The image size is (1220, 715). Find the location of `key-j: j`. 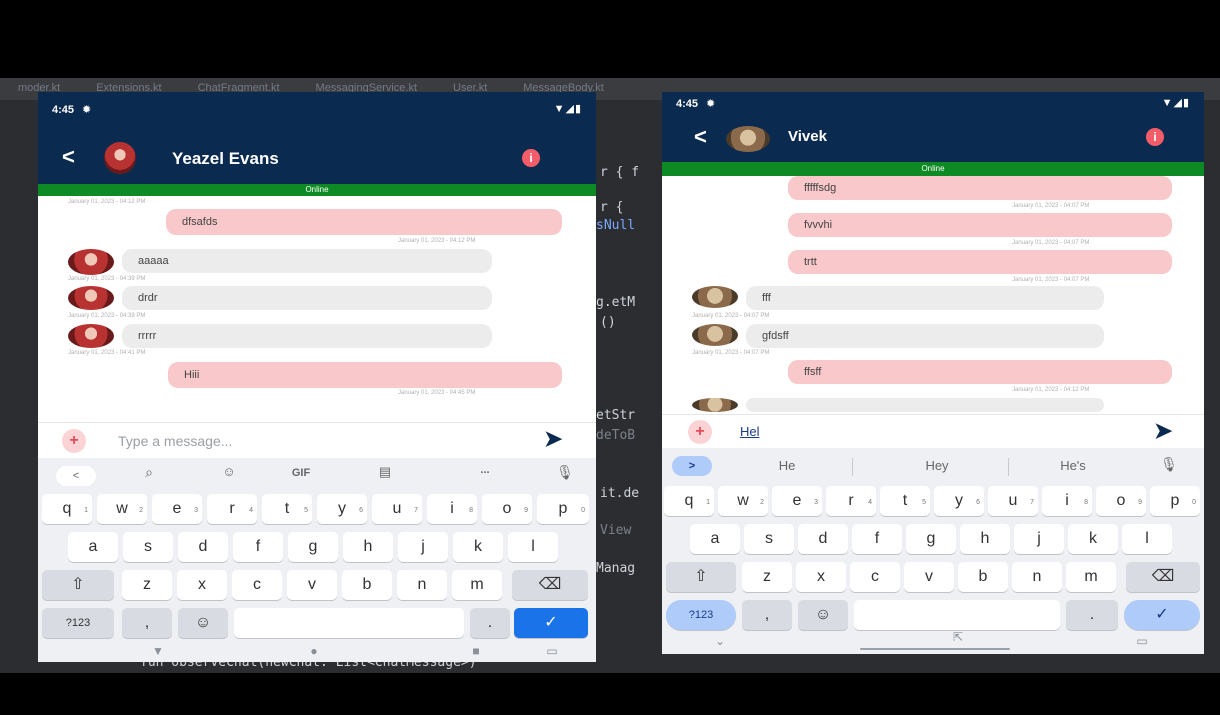

key-j: j is located at coordinates (423, 547).